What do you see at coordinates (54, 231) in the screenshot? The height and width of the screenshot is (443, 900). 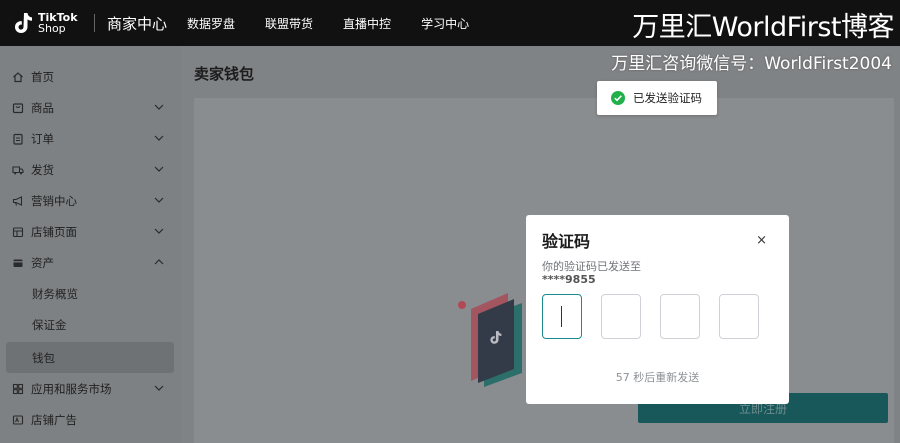 I see `sidebar-item-label: 店铺页面` at bounding box center [54, 231].